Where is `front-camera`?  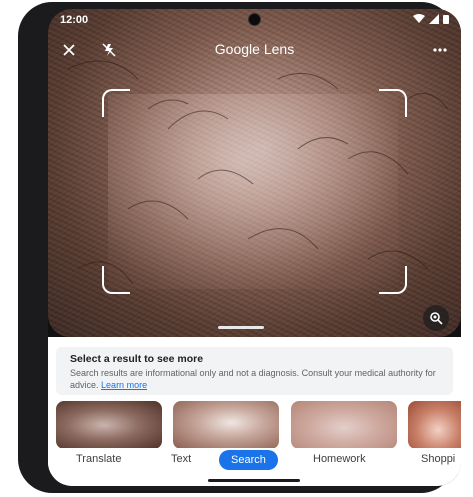 front-camera is located at coordinates (254, 19).